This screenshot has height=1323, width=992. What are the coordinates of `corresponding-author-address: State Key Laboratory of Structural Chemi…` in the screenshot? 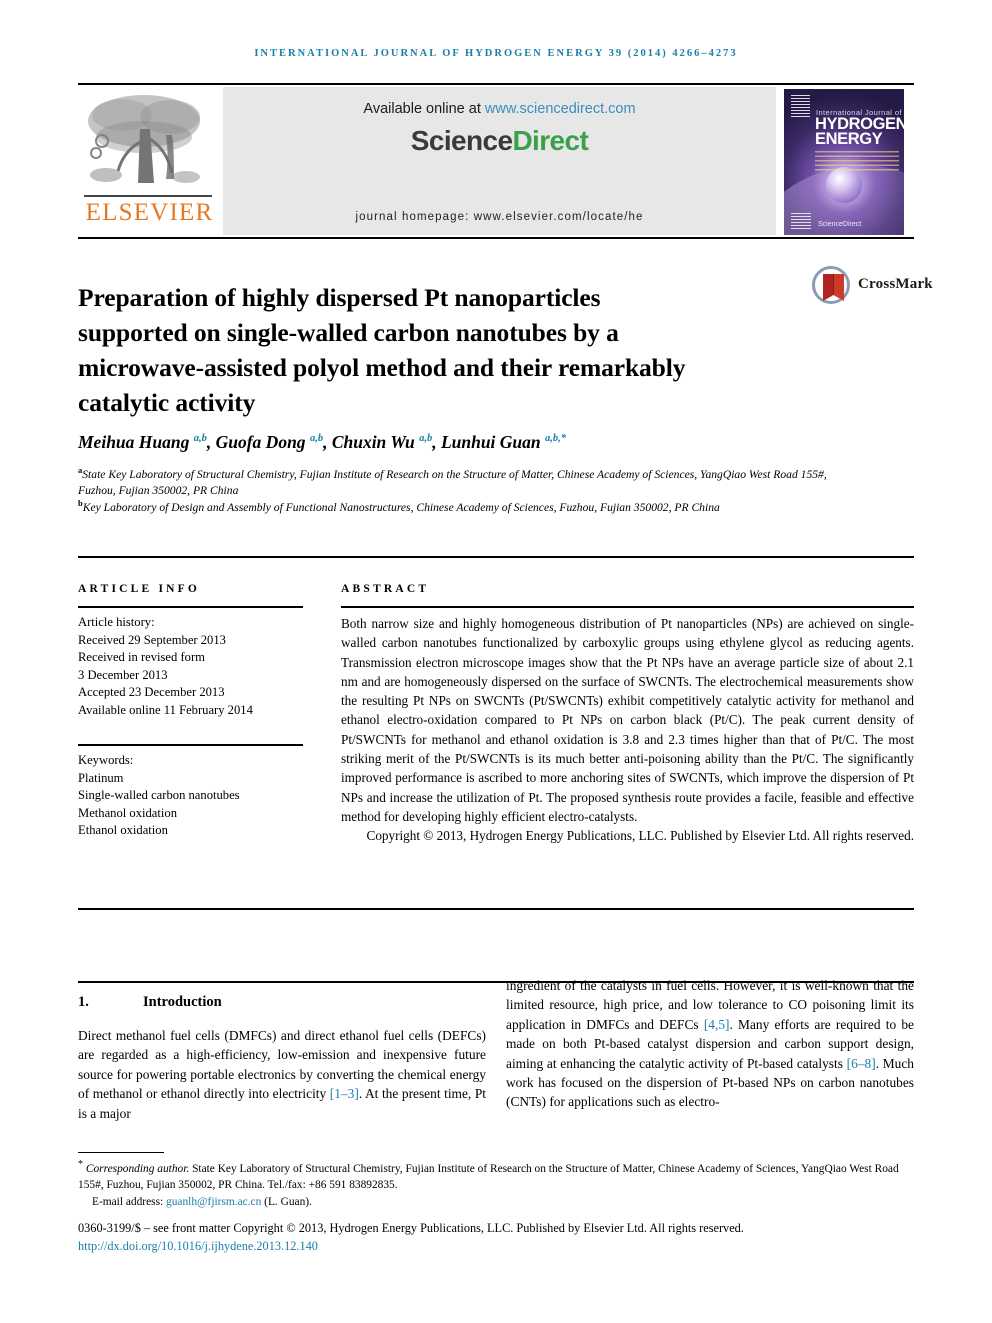 It's located at (488, 1177).